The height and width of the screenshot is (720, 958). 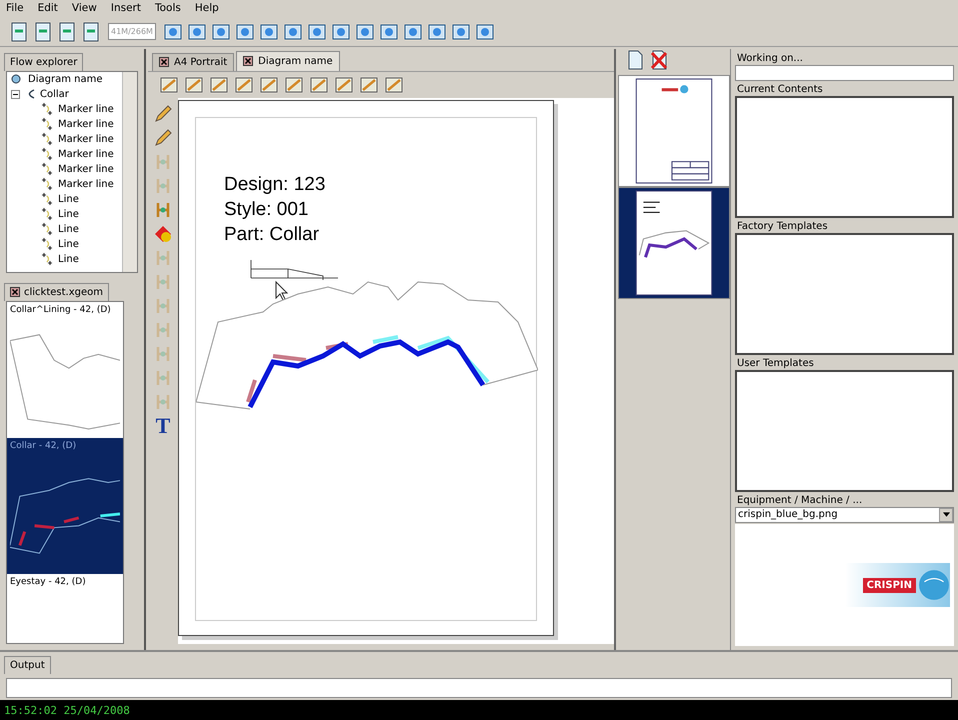 I want to click on page-text: Part: Collar, so click(x=272, y=234).